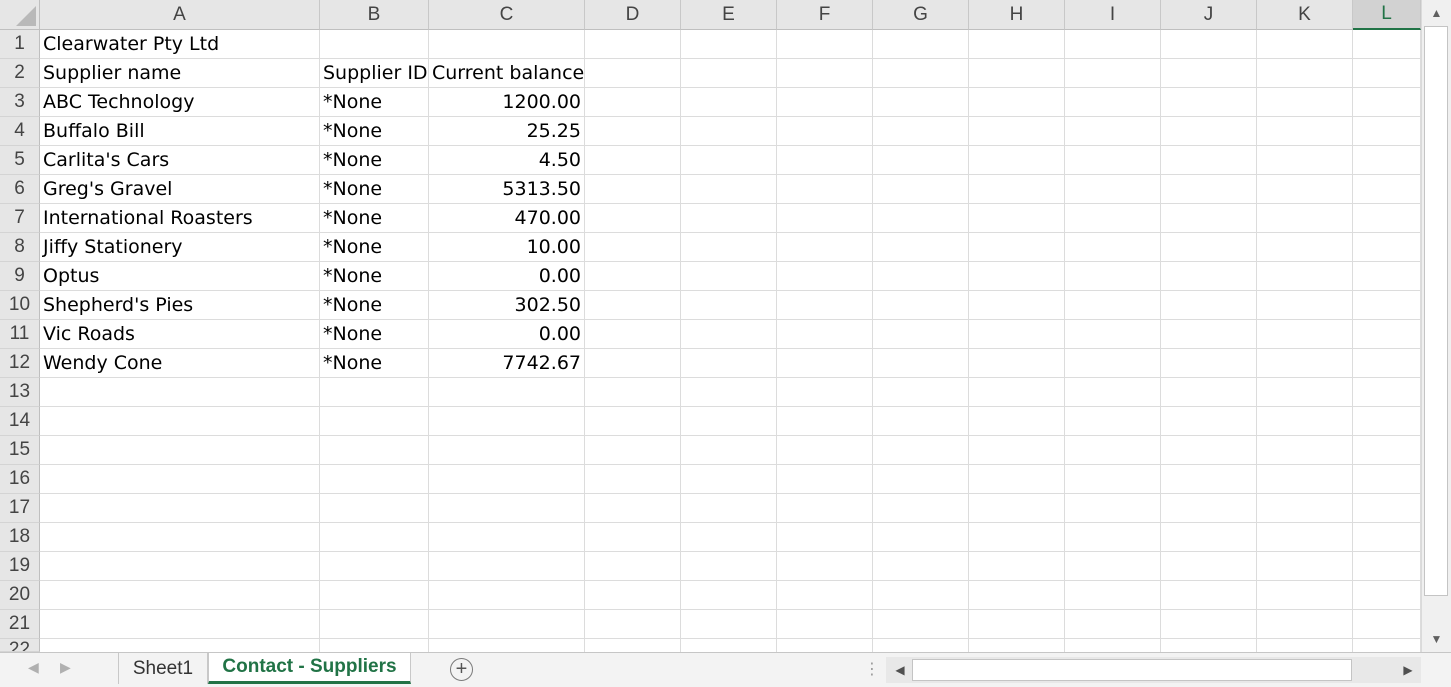 Image resolution: width=1451 pixels, height=687 pixels. What do you see at coordinates (1387, 450) in the screenshot?
I see `cell-l15` at bounding box center [1387, 450].